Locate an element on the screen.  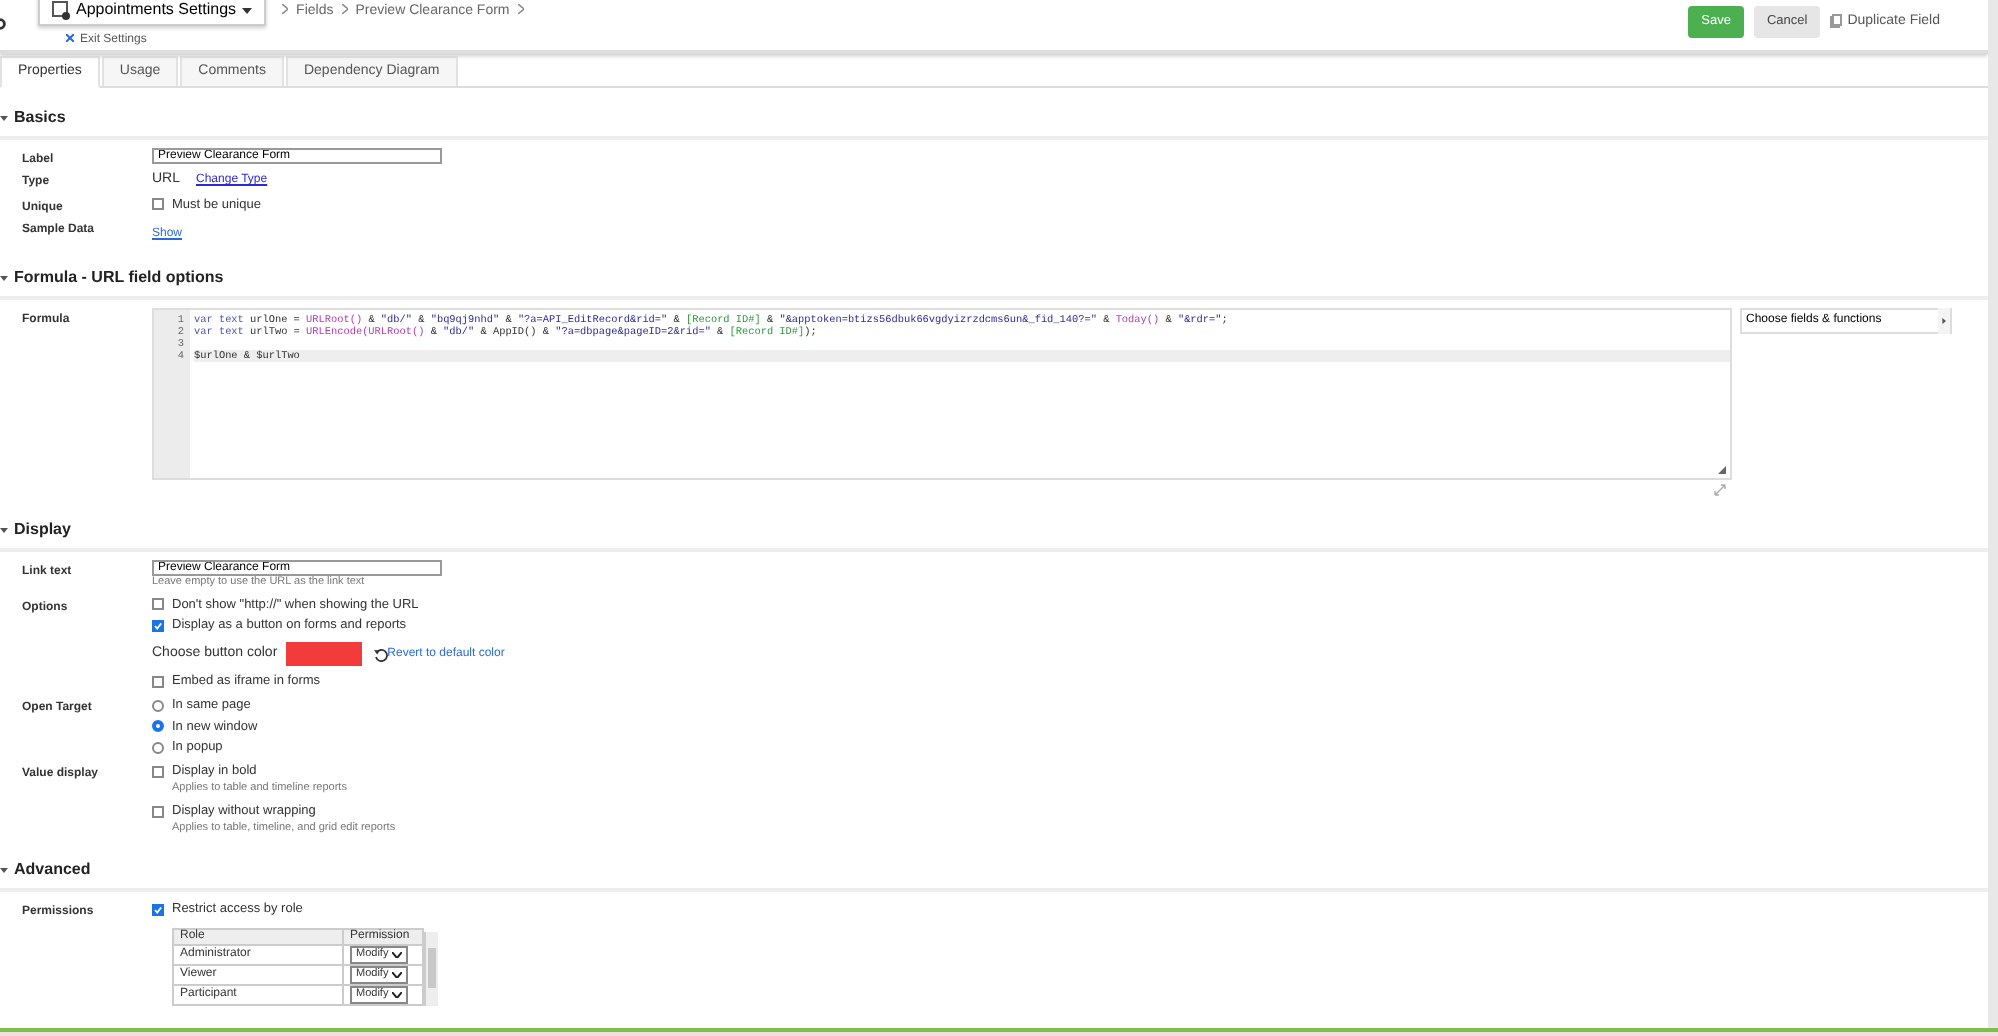
calendar-gear-icon is located at coordinates (61, 10).